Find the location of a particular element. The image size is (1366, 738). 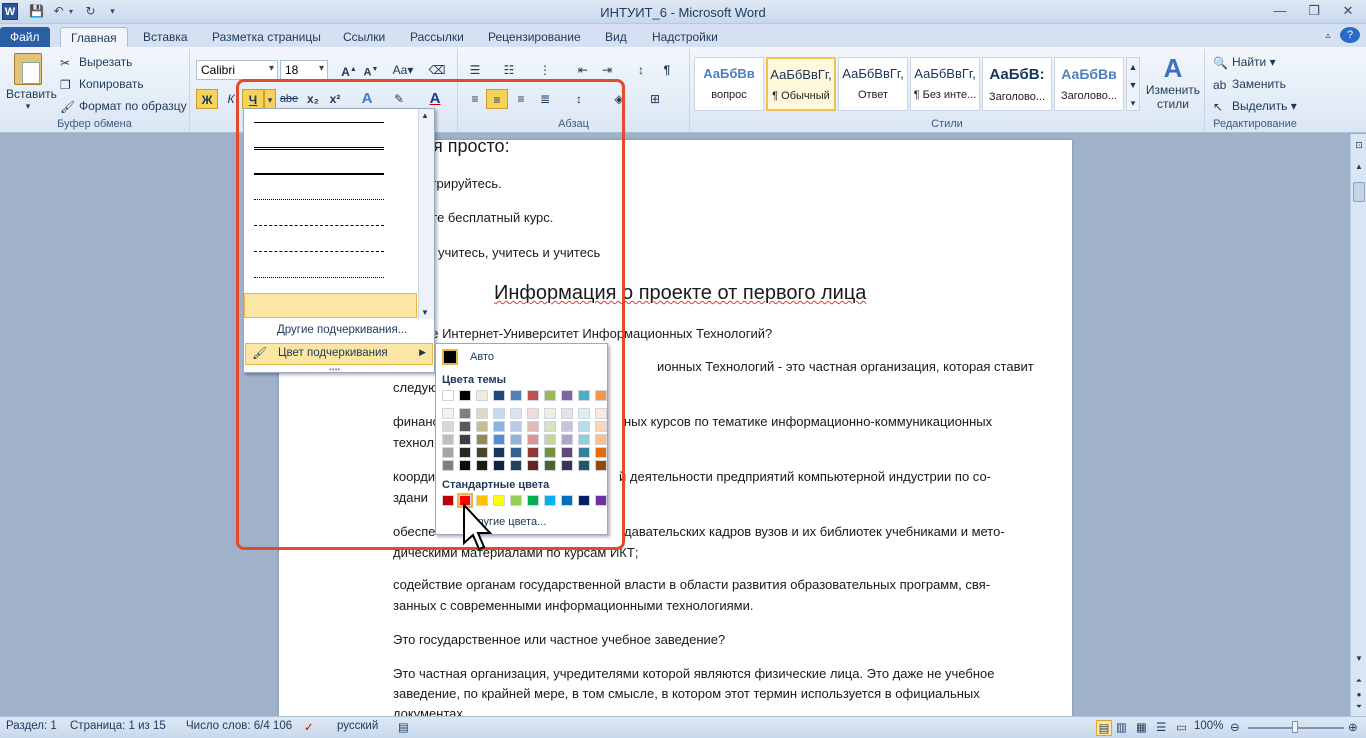

tab-addins: Надстройки is located at coordinates (685, 37).